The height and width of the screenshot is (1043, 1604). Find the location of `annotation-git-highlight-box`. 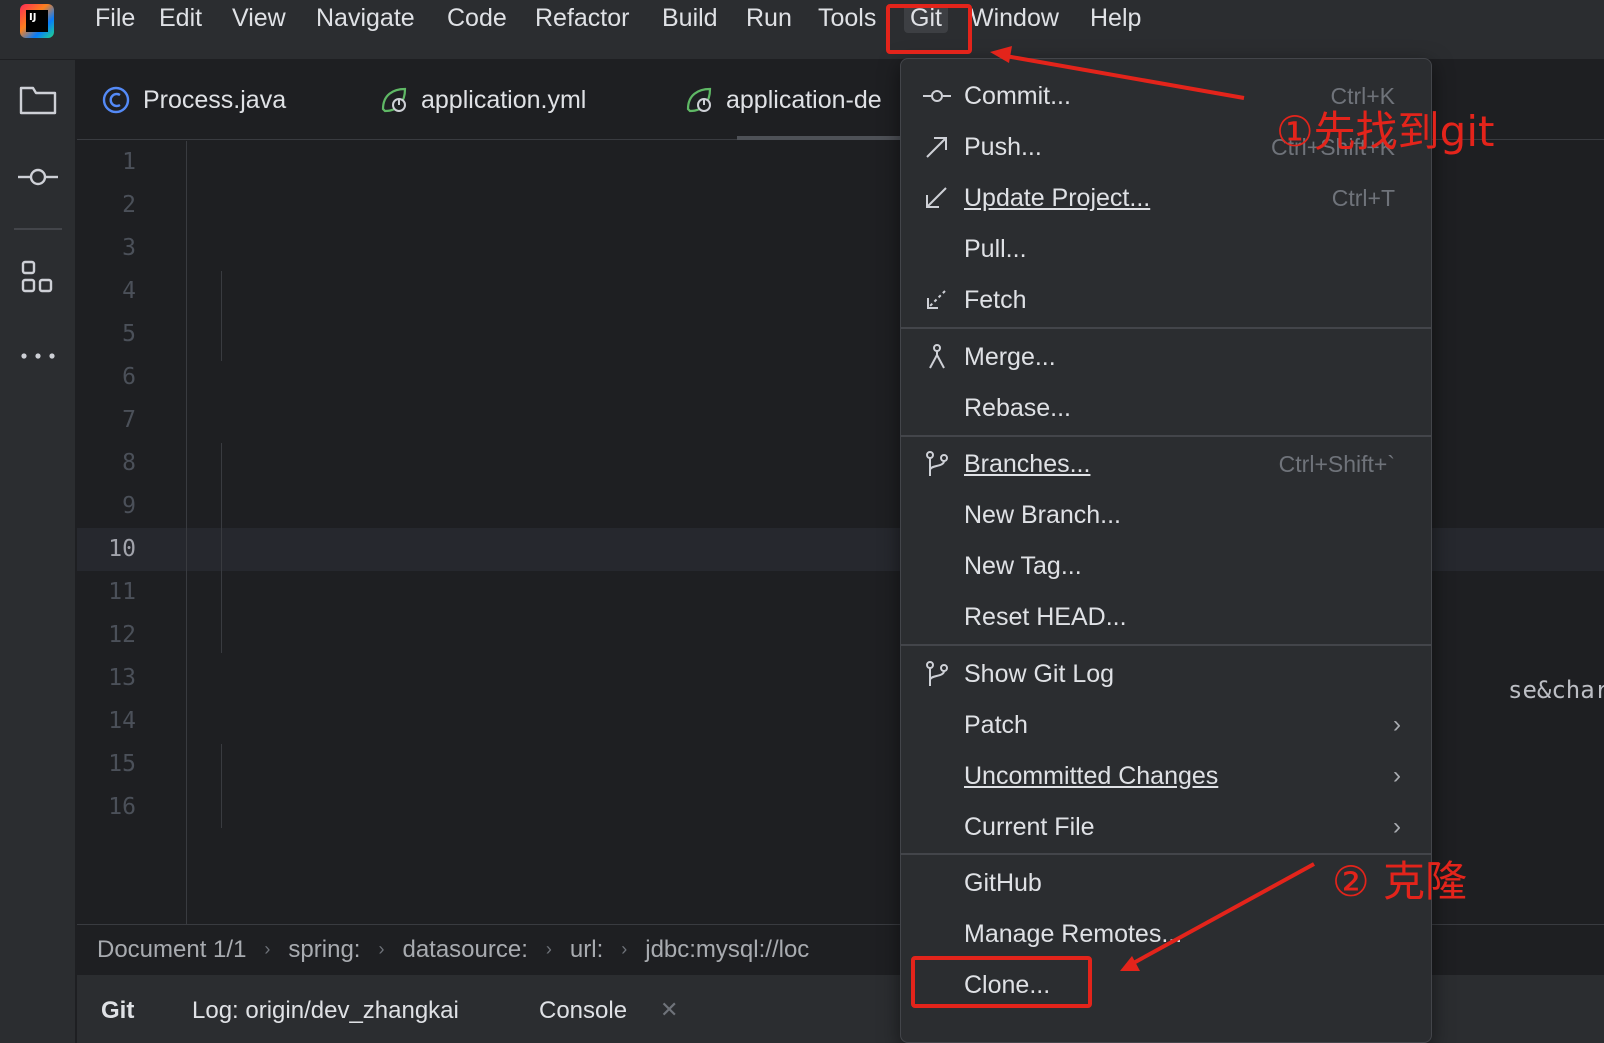

annotation-git-highlight-box is located at coordinates (929, 29).